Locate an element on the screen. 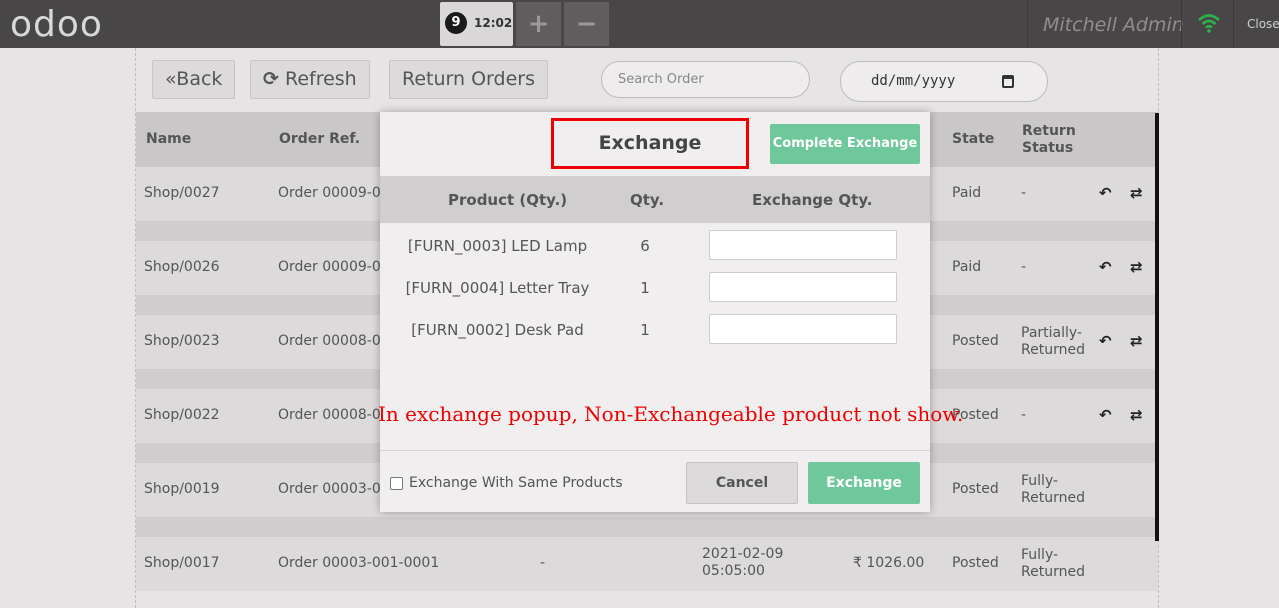  same-products-label: Exchange With Same Products is located at coordinates (516, 483).